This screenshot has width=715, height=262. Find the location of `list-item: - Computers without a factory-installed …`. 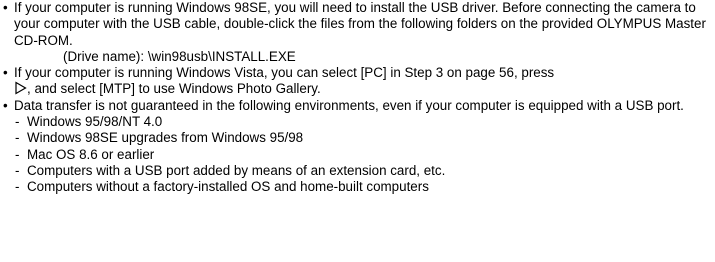

list-item: - Computers without a factory-installed … is located at coordinates (357, 187).